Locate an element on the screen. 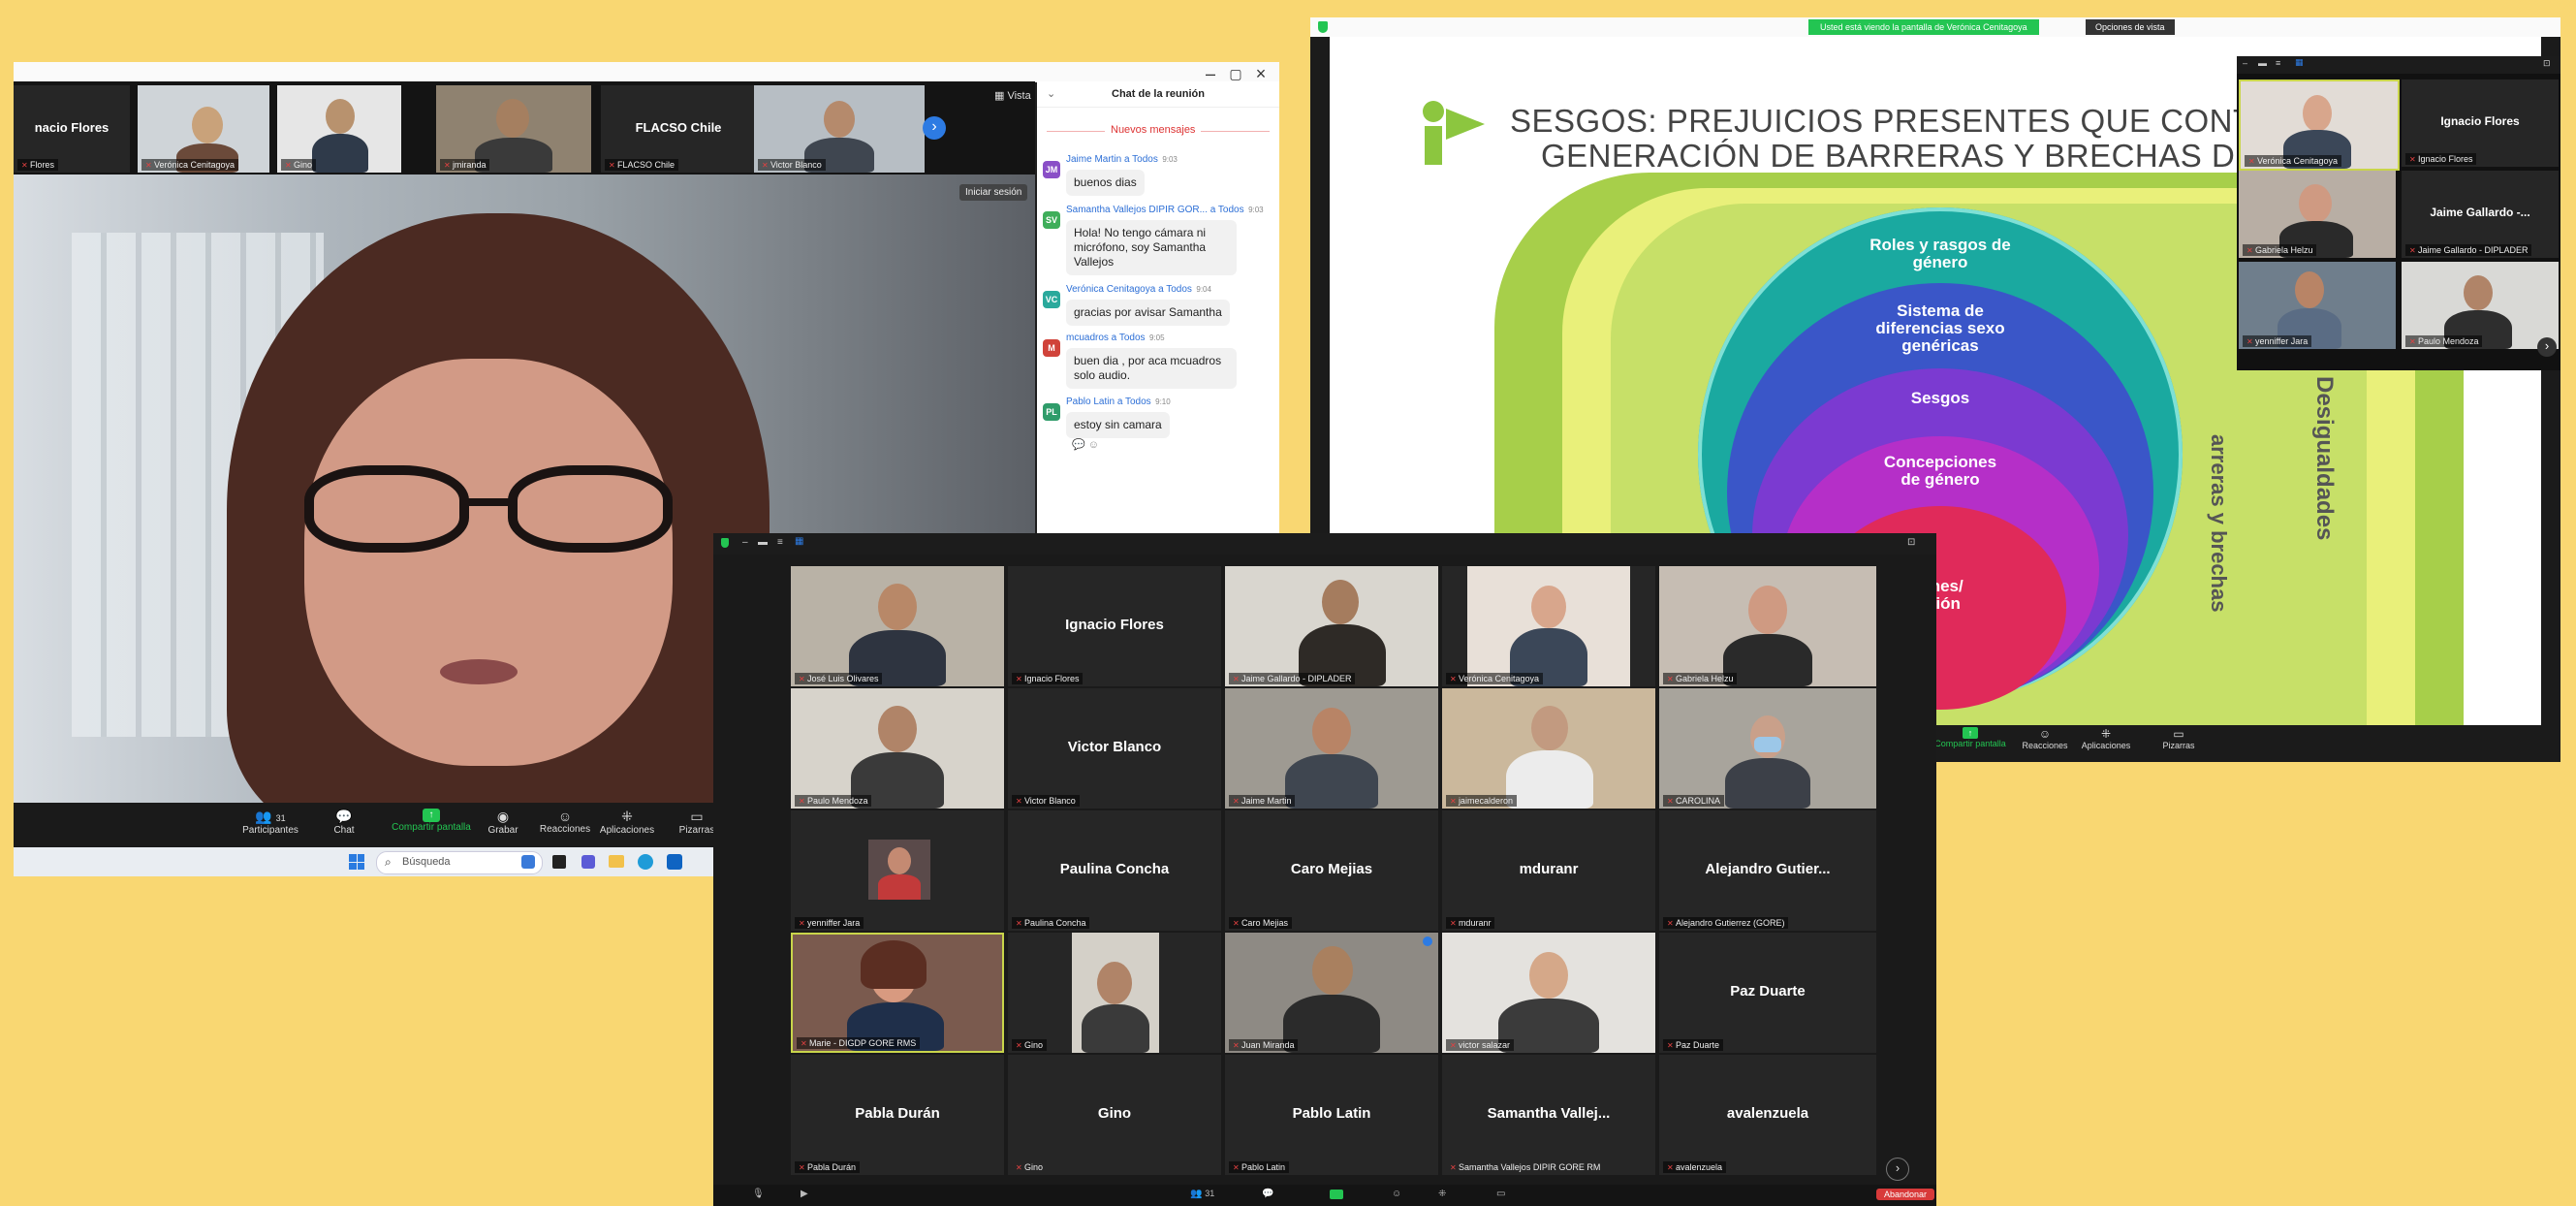  video-icon: ▶ is located at coordinates (804, 1194).